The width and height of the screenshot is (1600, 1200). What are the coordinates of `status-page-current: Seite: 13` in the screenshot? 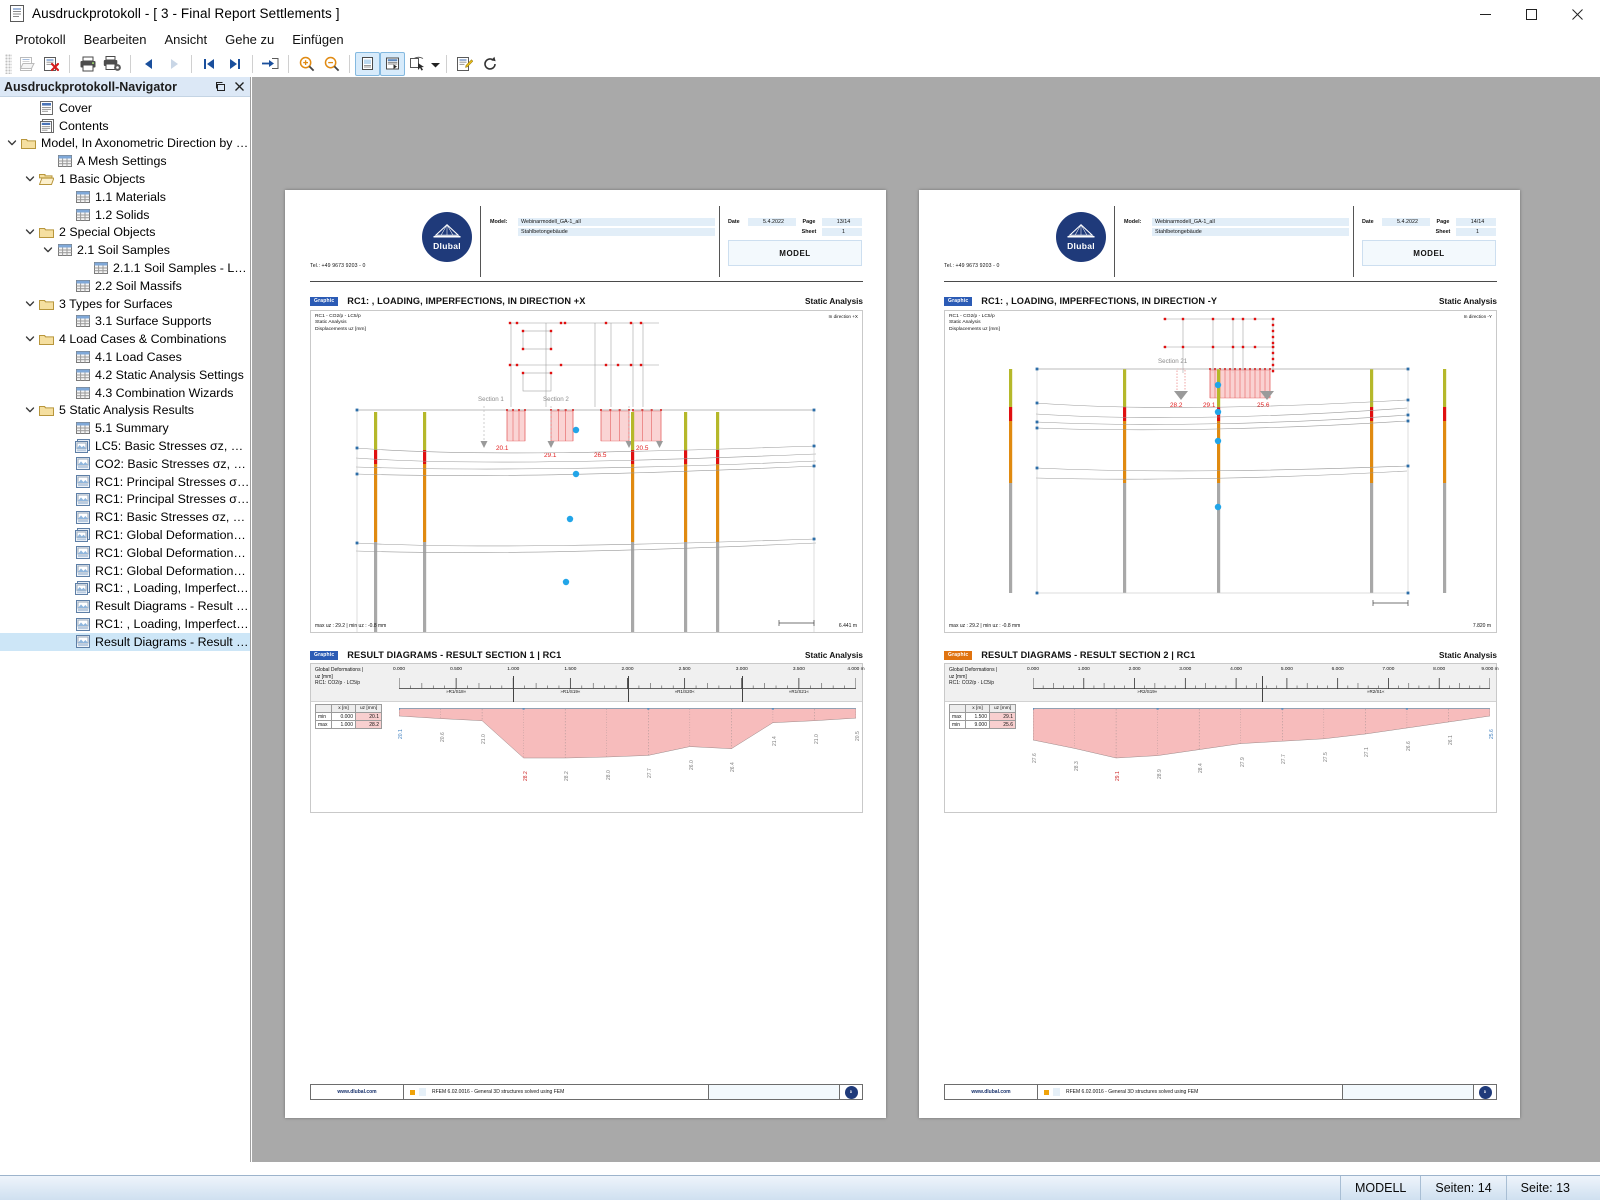 It's located at (1544, 1187).